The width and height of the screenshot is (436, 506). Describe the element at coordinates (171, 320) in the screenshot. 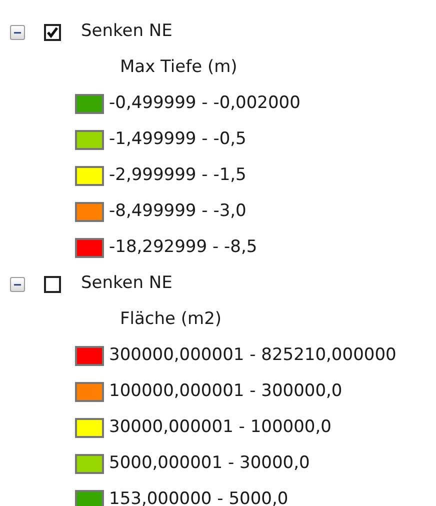

I see `field-heading: Fläche (m2)` at that location.